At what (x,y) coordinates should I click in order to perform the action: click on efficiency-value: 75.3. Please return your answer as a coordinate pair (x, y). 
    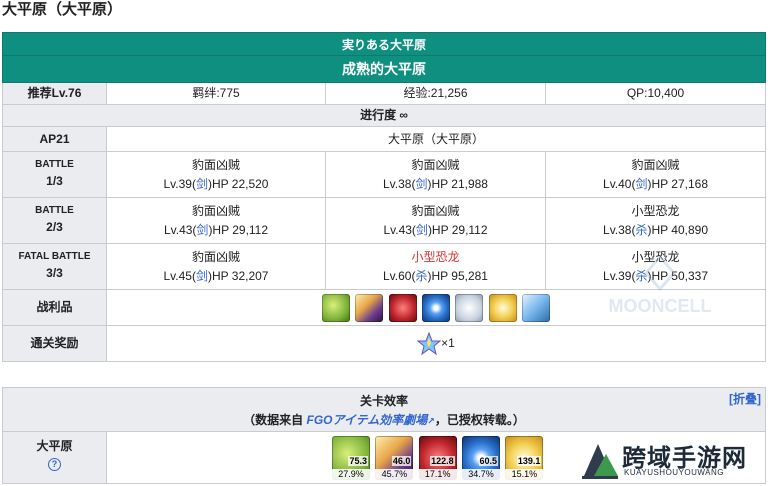
    Looking at the image, I should click on (358, 460).